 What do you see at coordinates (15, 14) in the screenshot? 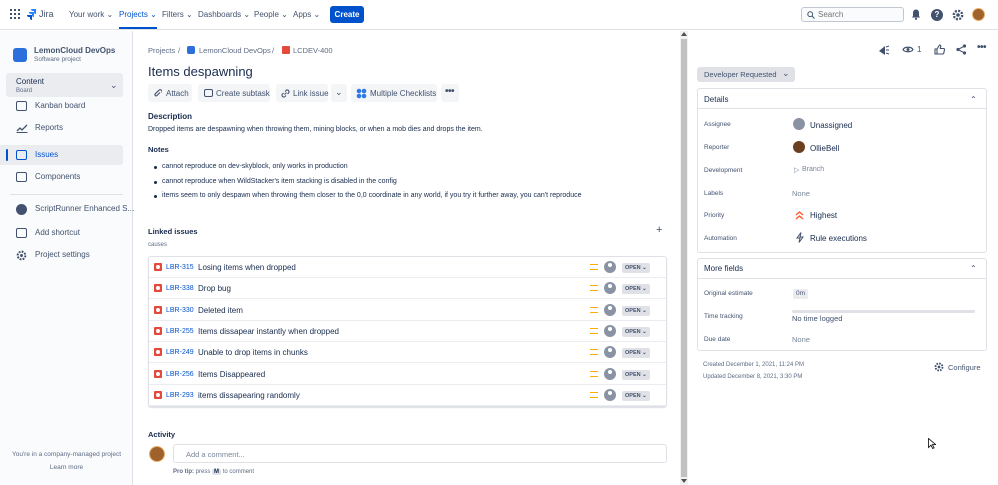
I see `app-switcher-icon` at bounding box center [15, 14].